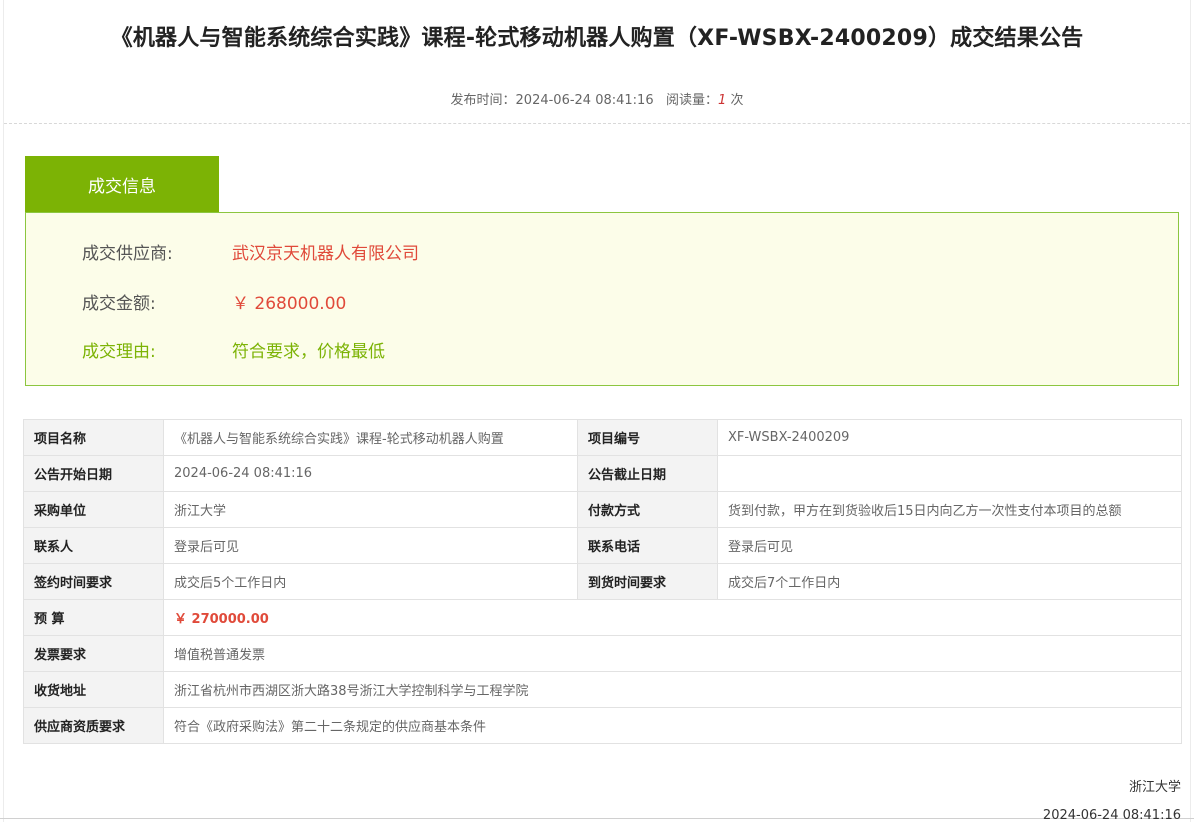 The image size is (1194, 823). I want to click on address-label: 收货地址, so click(93, 689).